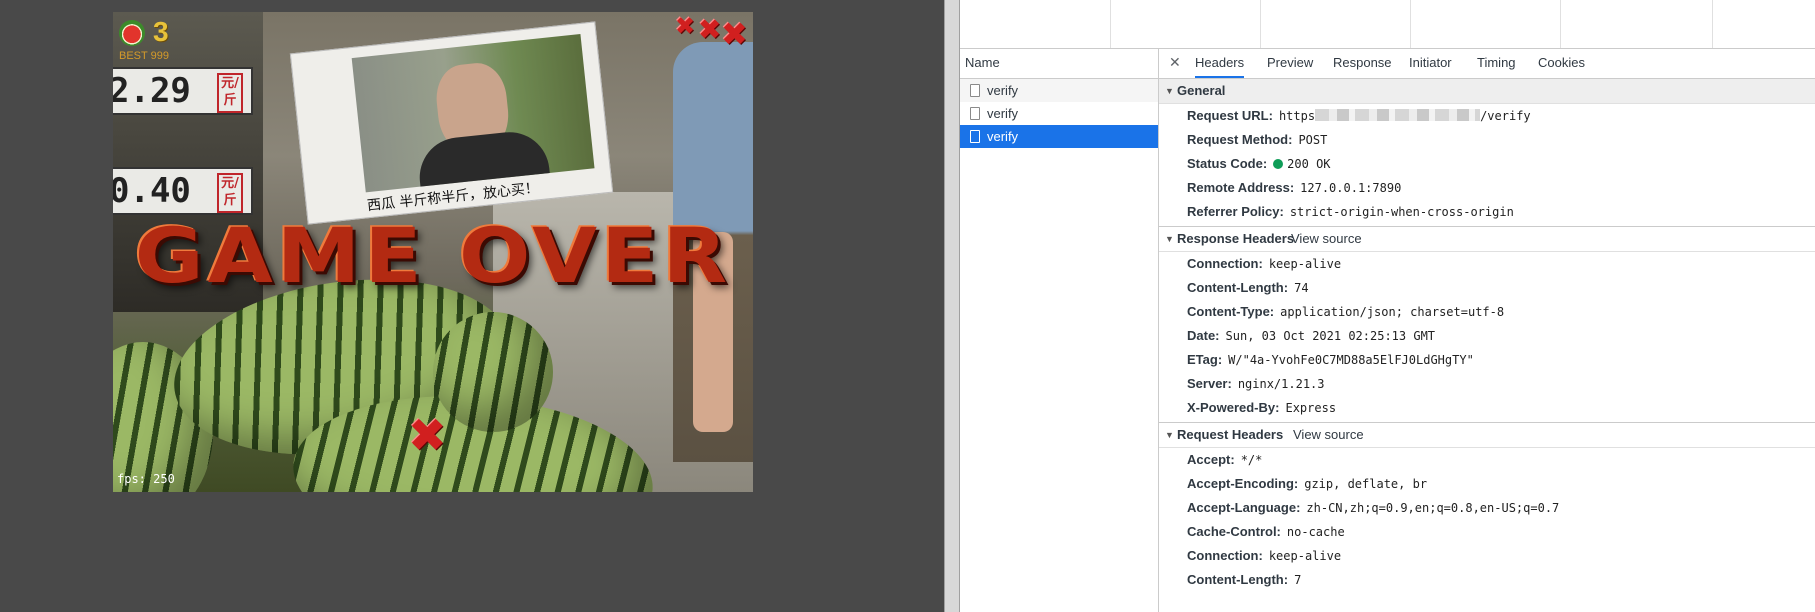  Describe the element at coordinates (1297, 116) in the screenshot. I see `header-value: https` at that location.